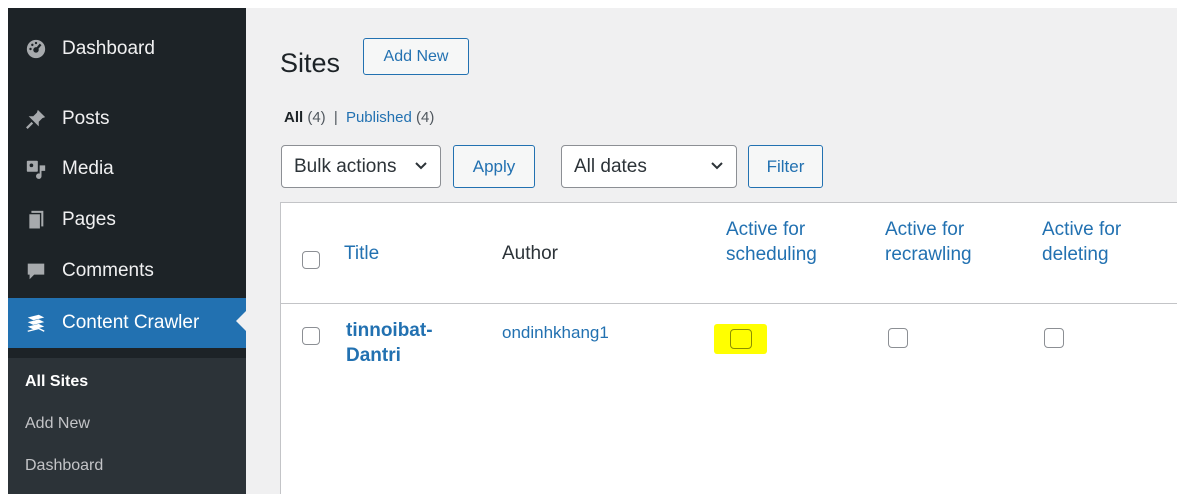  I want to click on comments-icon, so click(36, 271).